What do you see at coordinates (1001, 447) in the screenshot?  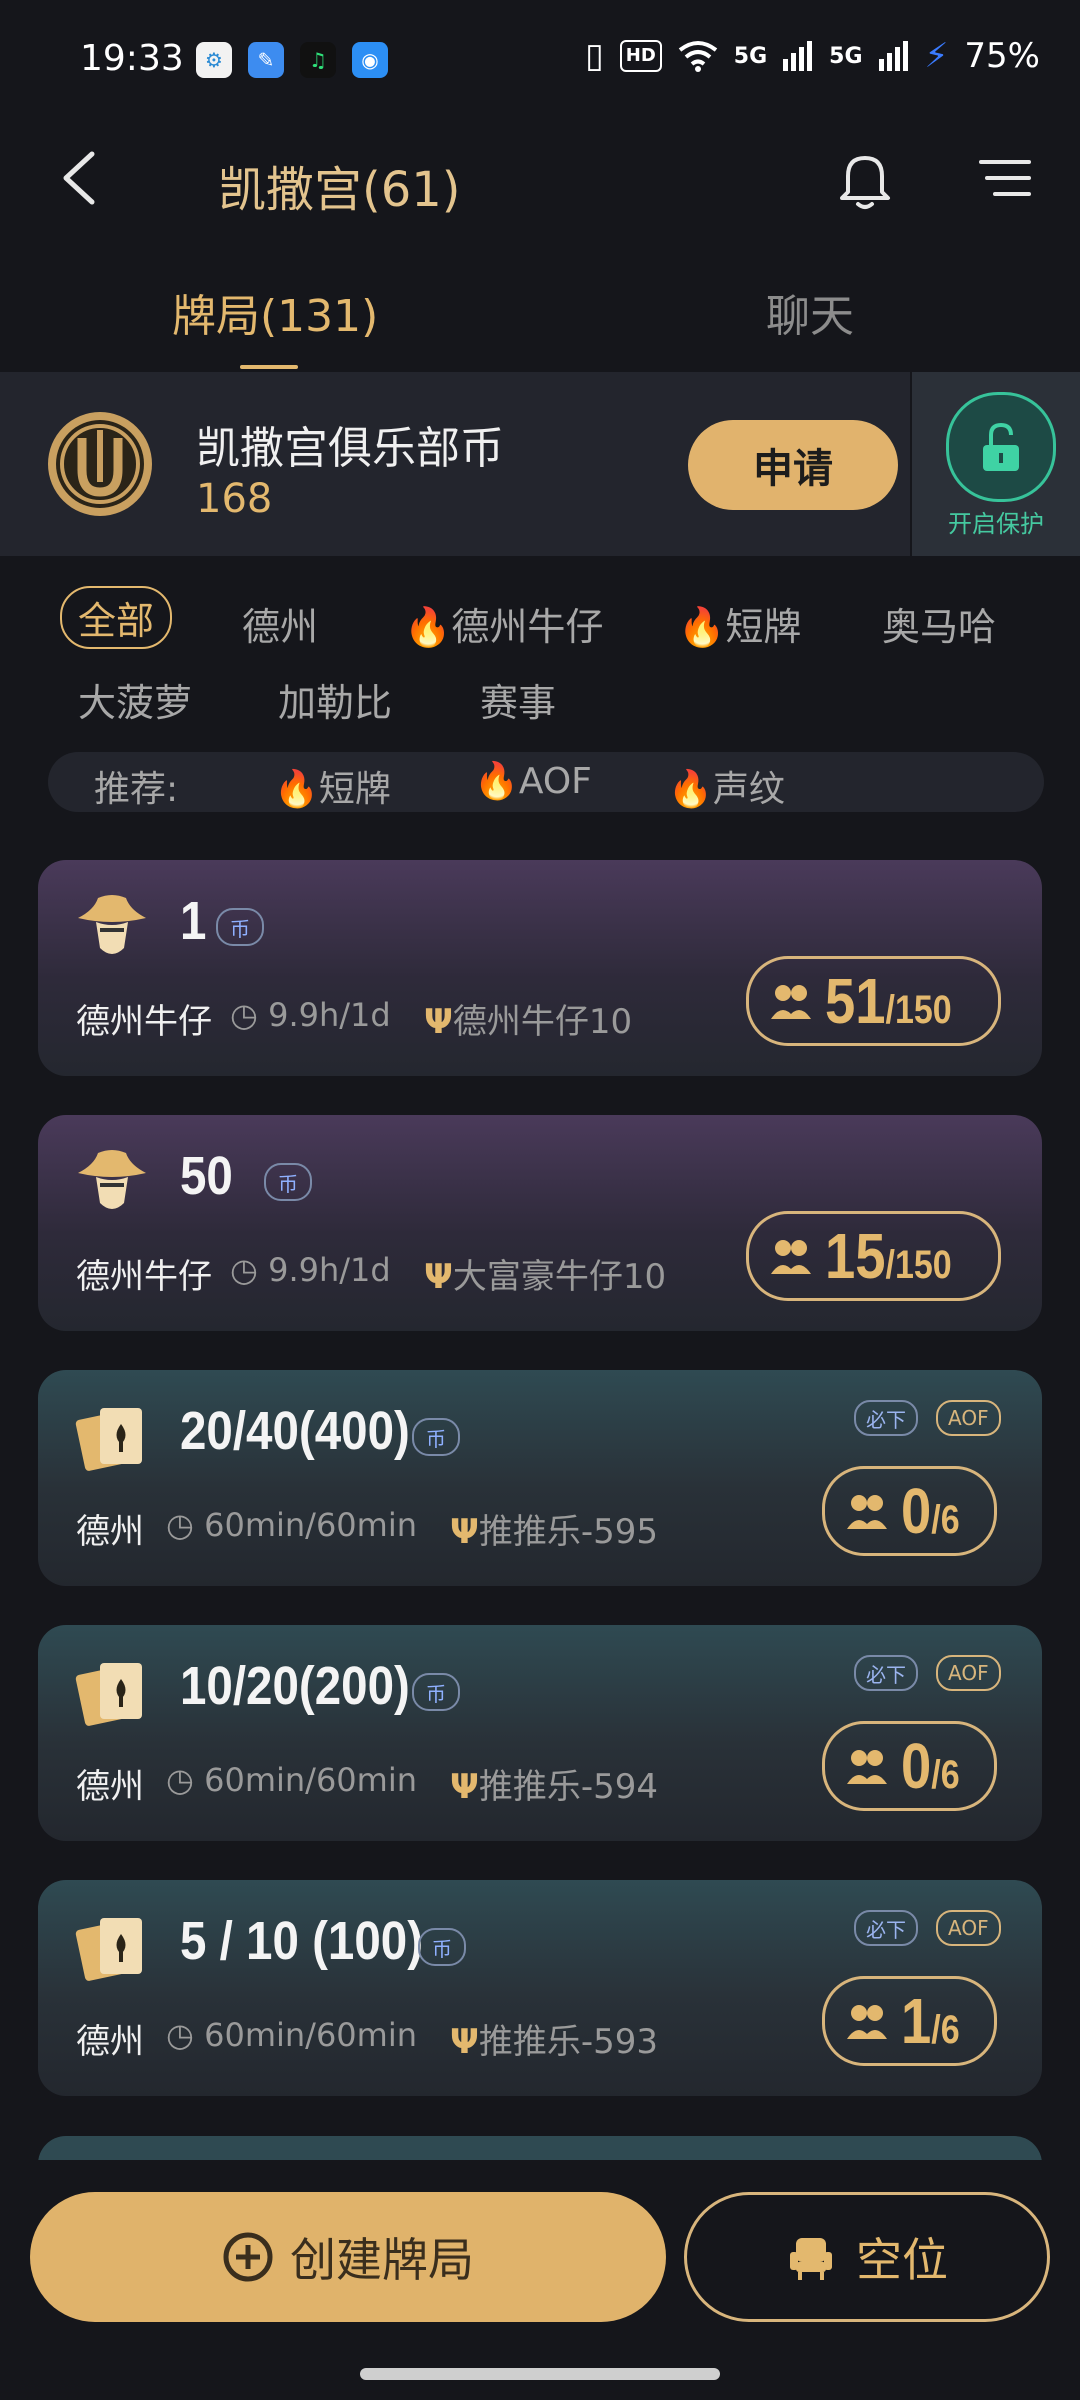 I see `unlock-icon` at bounding box center [1001, 447].